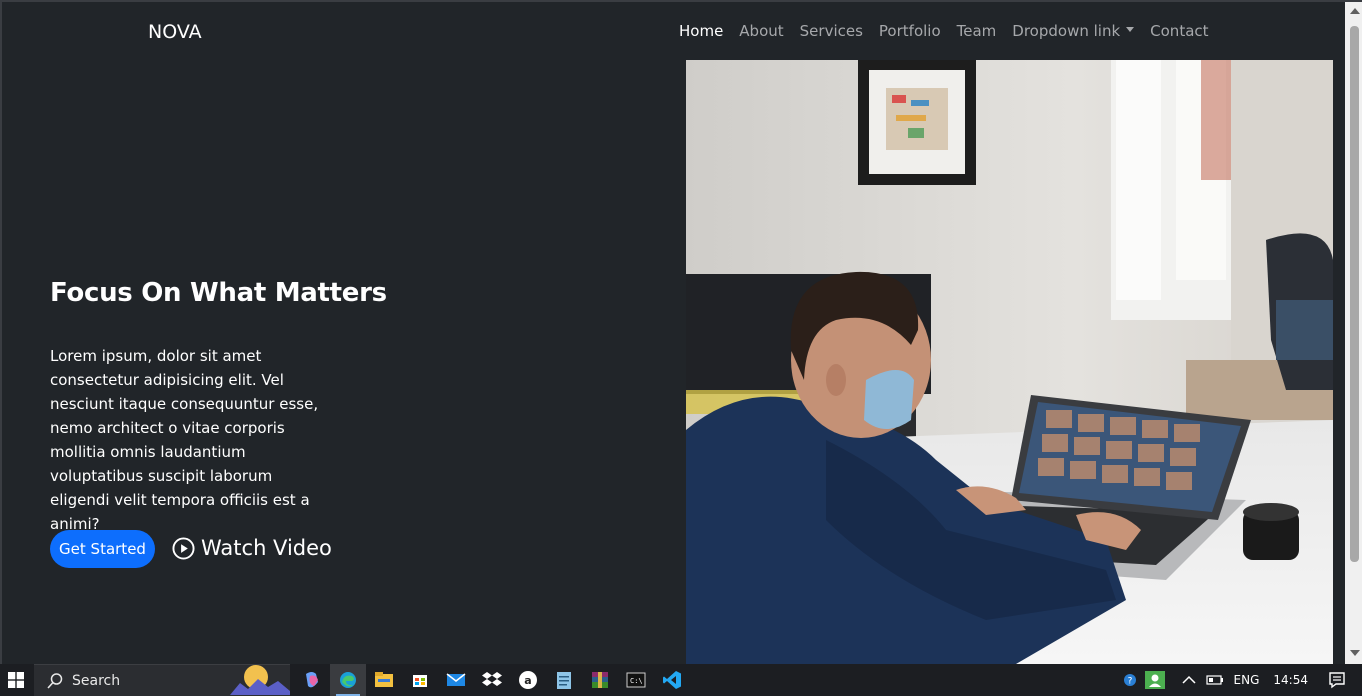  What do you see at coordinates (1337, 680) in the screenshot?
I see `notification-icon` at bounding box center [1337, 680].